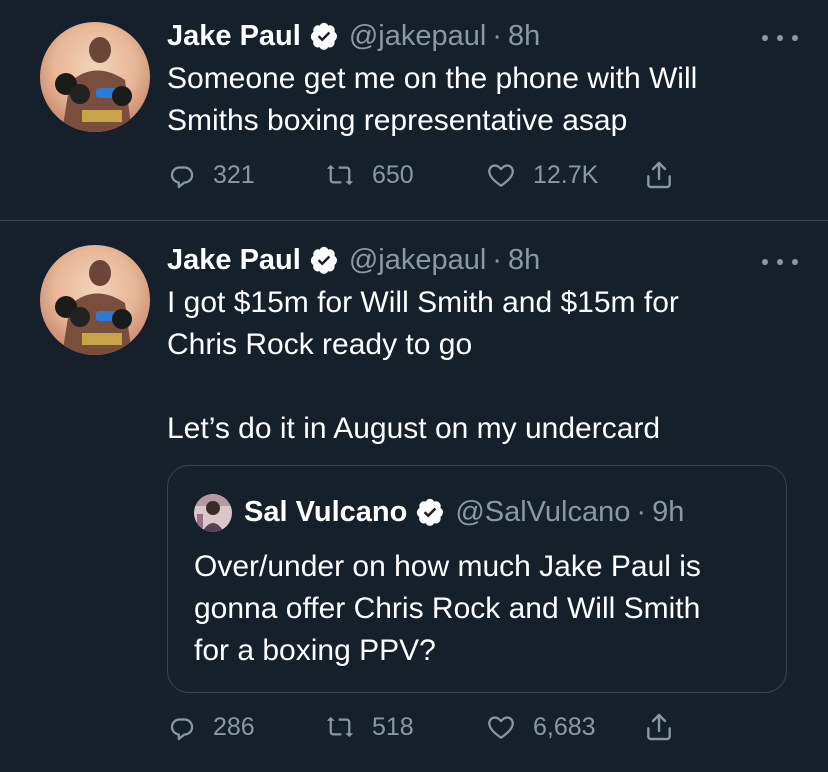  What do you see at coordinates (543, 511) in the screenshot?
I see `quoted-author-handle: @SalVulcano` at bounding box center [543, 511].